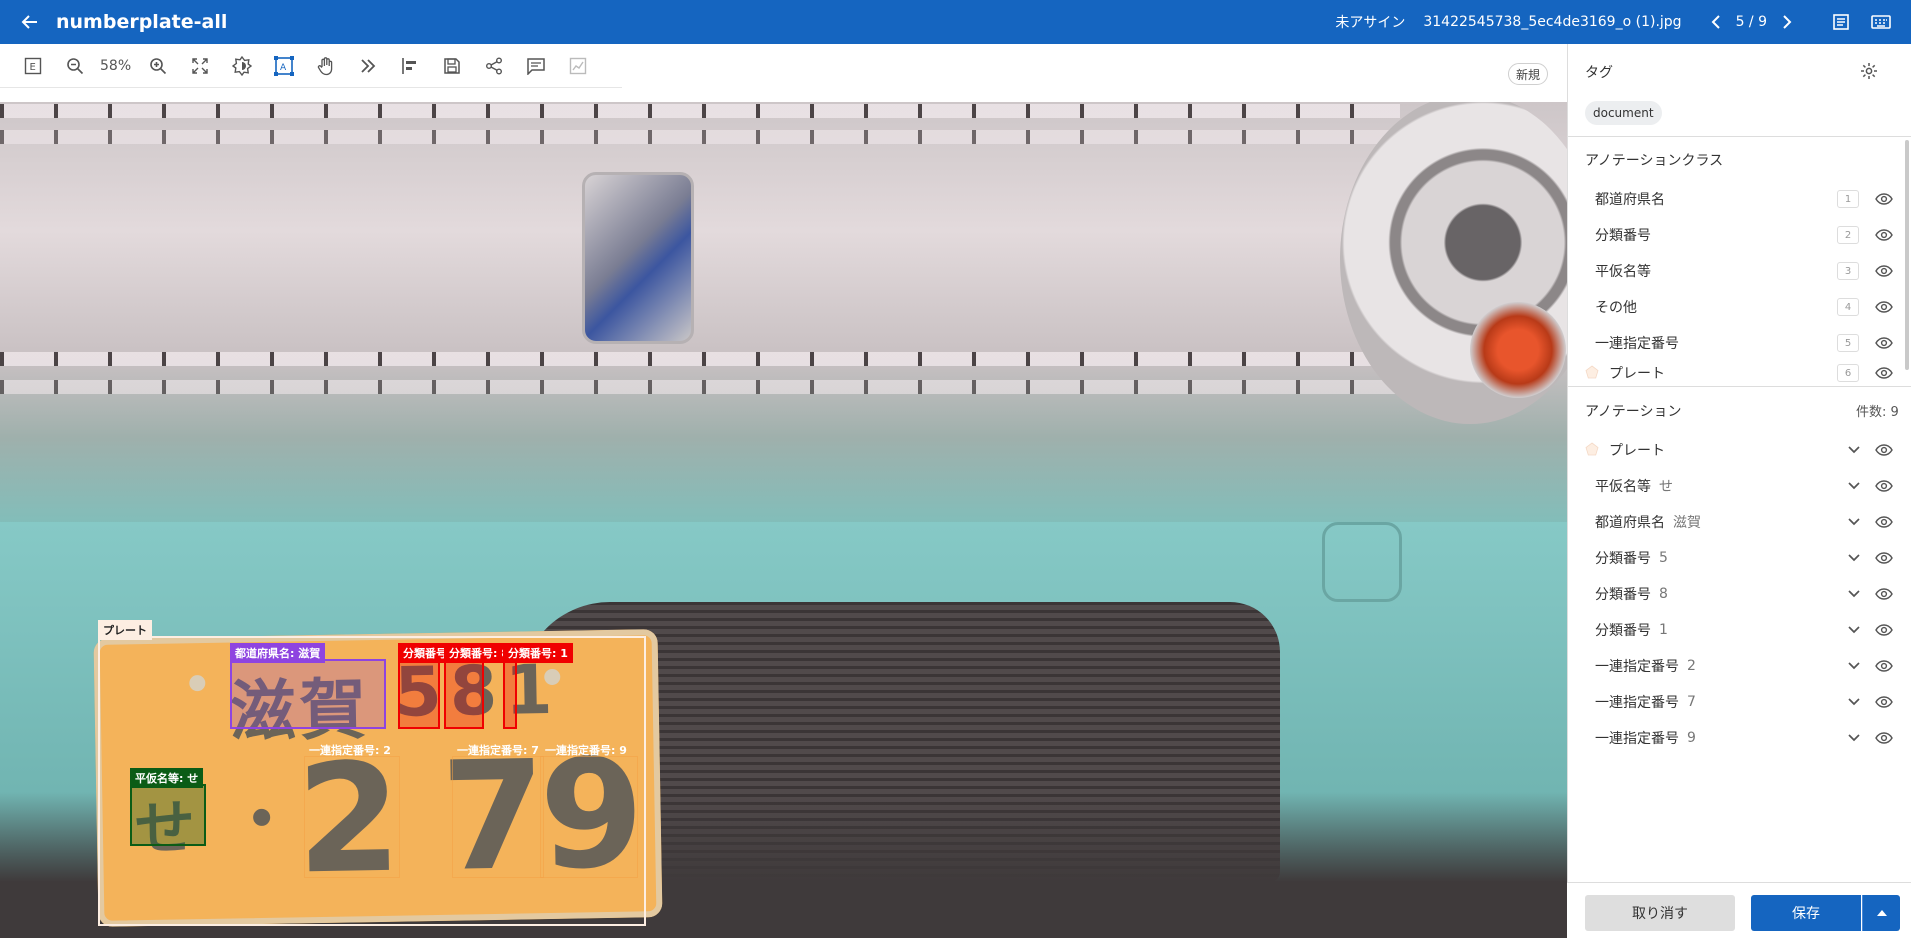 The image size is (1911, 938). What do you see at coordinates (167, 778) in the screenshot?
I see `annotation-label-kana: 平仮名等: せ` at bounding box center [167, 778].